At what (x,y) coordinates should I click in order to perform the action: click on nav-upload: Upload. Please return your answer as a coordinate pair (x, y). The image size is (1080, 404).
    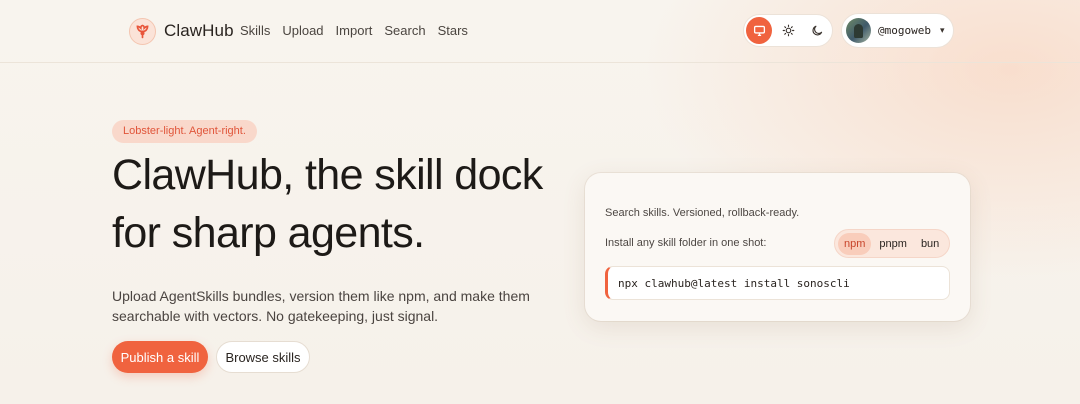
    Looking at the image, I should click on (302, 30).